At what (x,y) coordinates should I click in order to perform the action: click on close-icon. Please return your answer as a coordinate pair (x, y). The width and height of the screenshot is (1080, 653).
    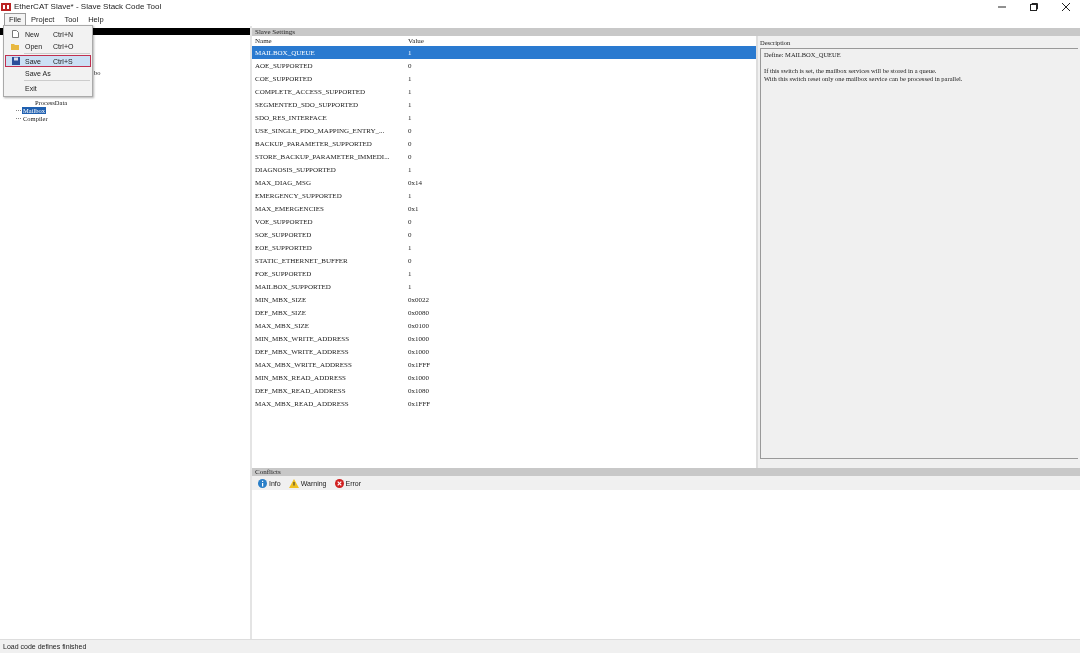
    Looking at the image, I should click on (1066, 6).